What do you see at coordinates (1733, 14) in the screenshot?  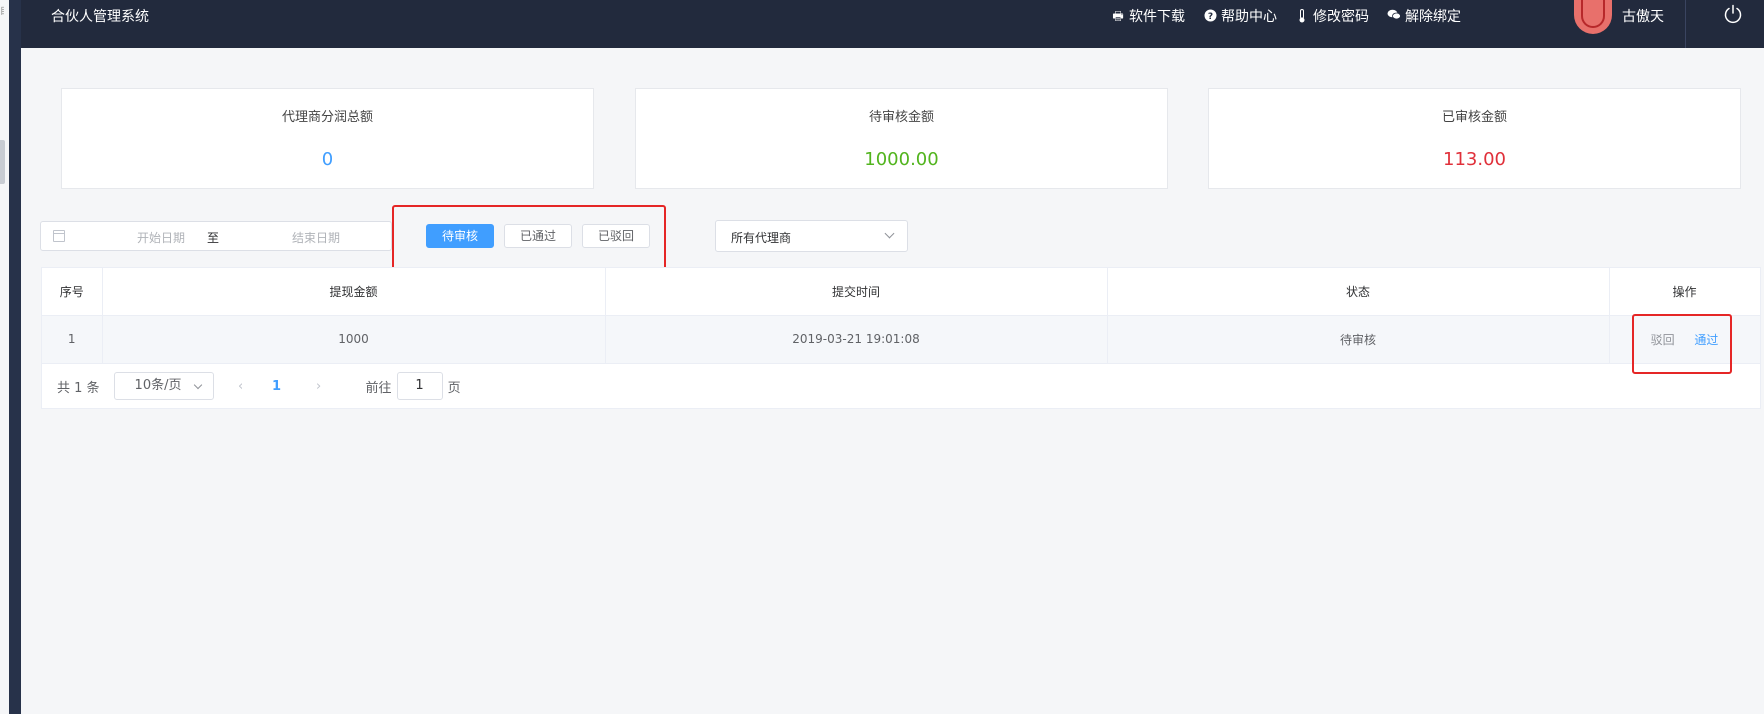 I see `power-icon` at bounding box center [1733, 14].